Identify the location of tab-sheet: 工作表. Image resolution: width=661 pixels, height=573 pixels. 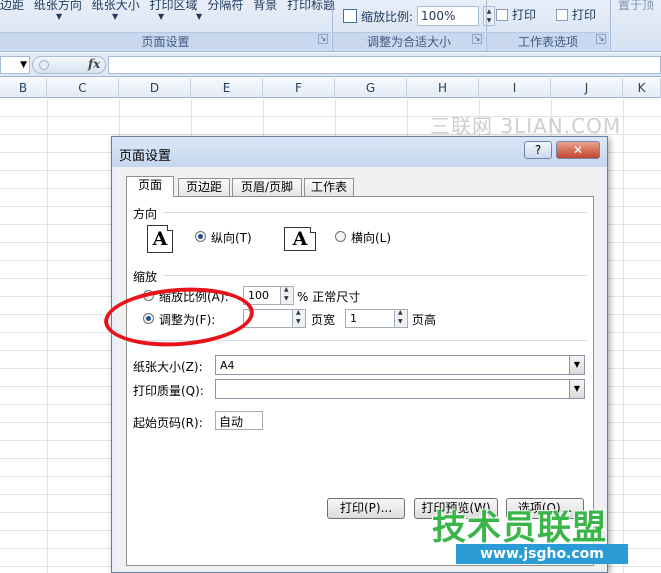
(329, 187).